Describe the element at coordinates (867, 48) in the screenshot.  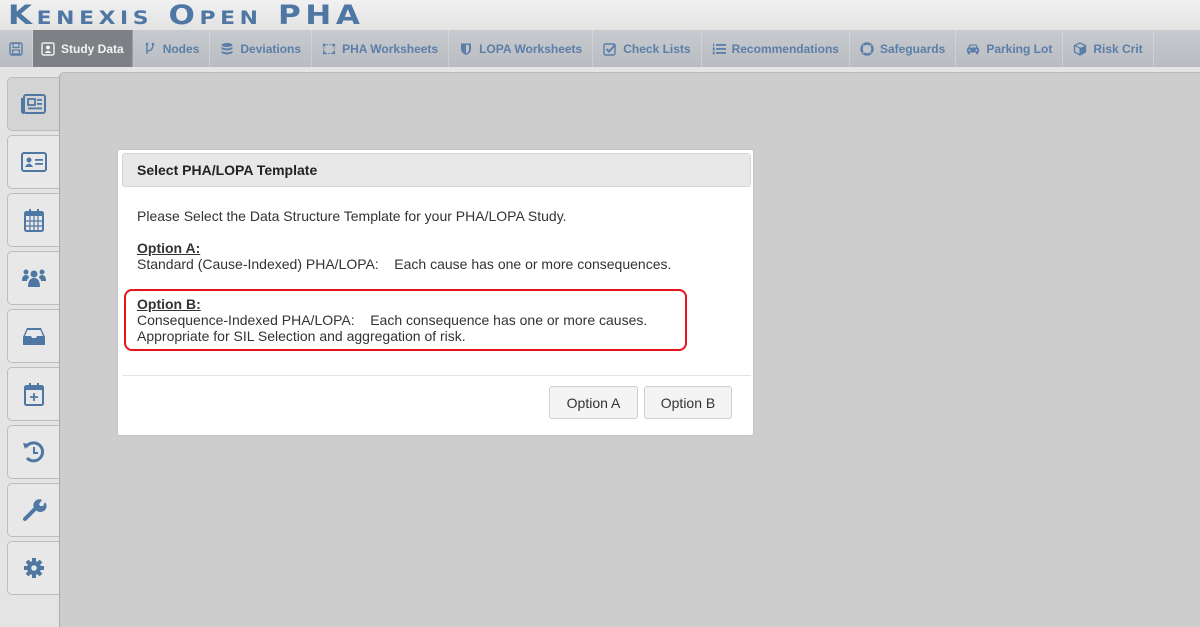
I see `life-ring-icon` at that location.